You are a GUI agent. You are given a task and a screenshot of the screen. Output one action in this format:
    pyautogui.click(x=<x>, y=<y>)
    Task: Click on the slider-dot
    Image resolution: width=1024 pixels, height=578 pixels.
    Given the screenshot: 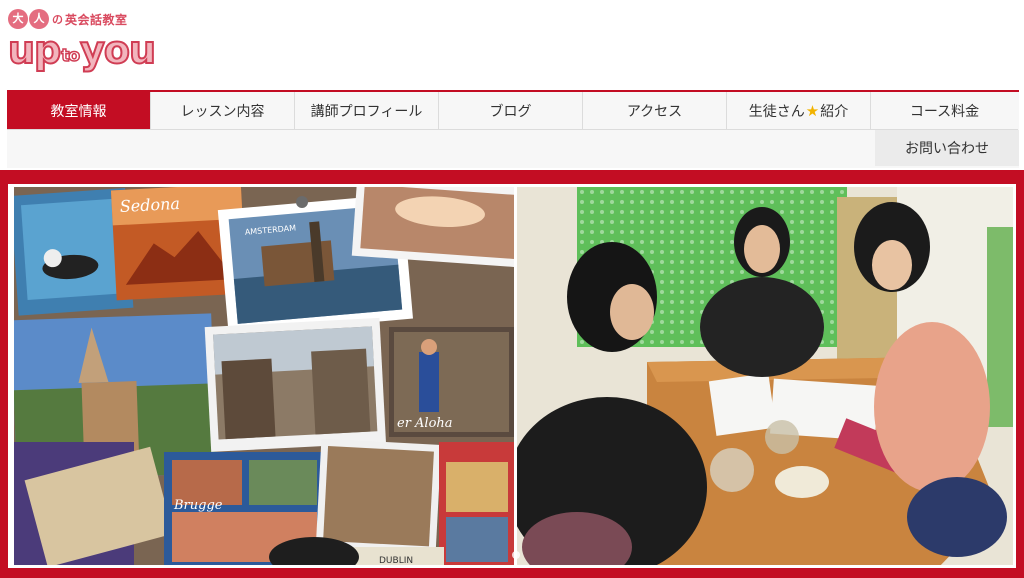 What is the action you would take?
    pyautogui.click(x=516, y=555)
    